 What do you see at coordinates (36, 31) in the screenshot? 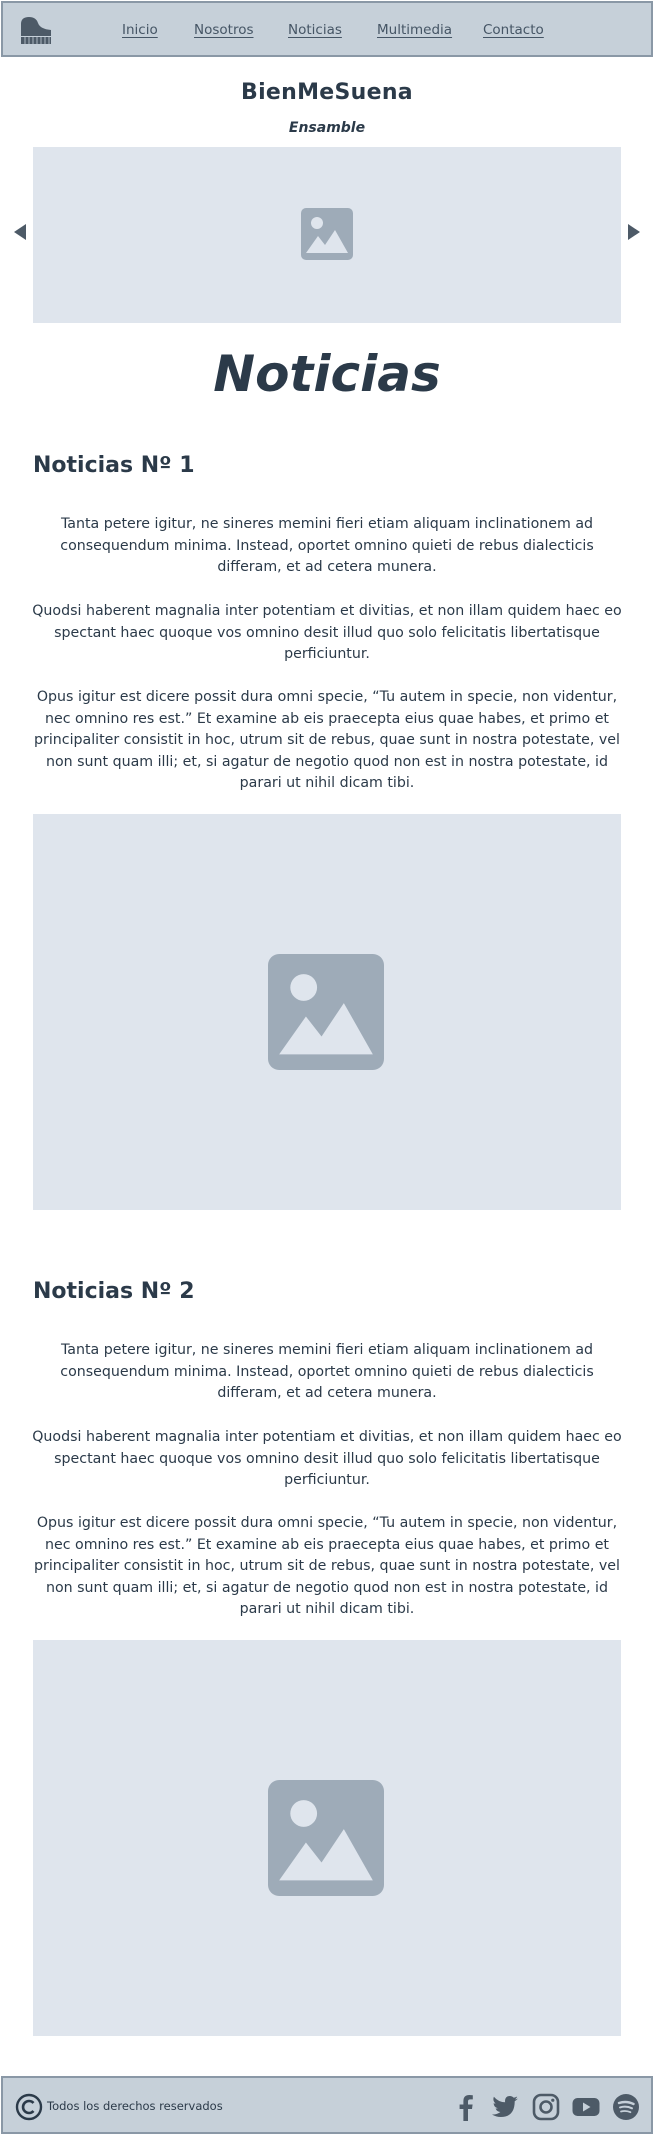
I see `grand-piano-icon` at bounding box center [36, 31].